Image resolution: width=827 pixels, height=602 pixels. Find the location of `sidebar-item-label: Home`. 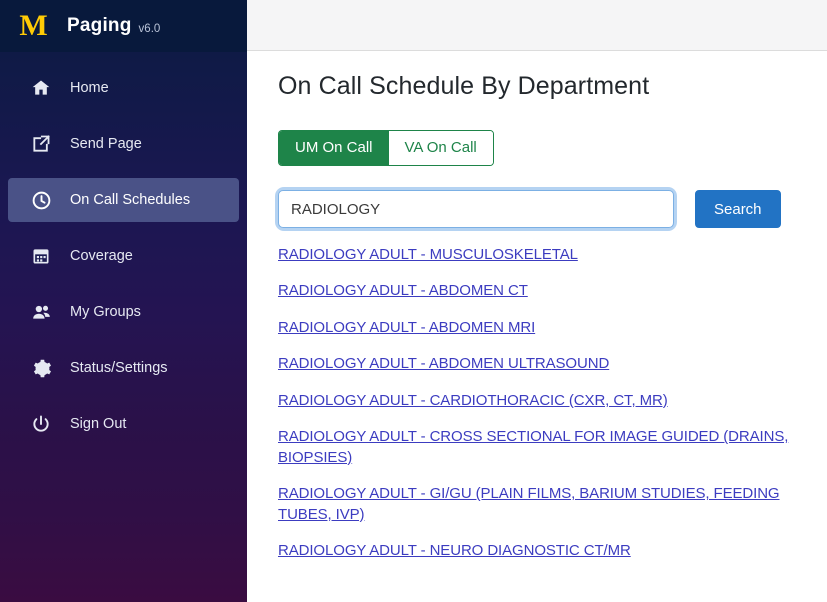

sidebar-item-label: Home is located at coordinates (89, 88).